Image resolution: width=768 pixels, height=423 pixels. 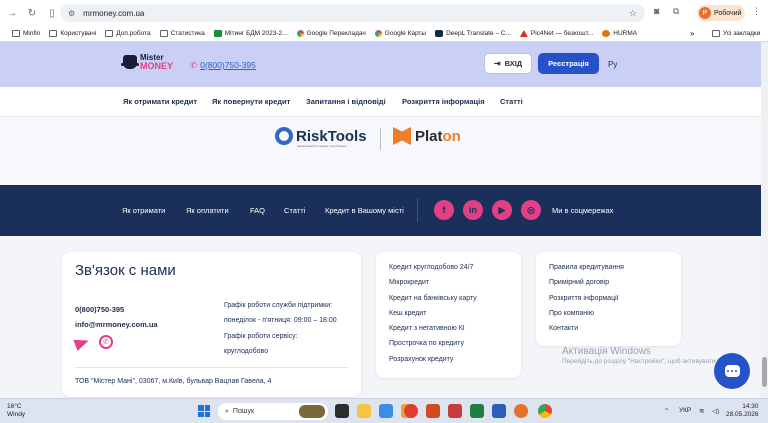 What do you see at coordinates (545, 411) in the screenshot?
I see `chrome-icon` at bounding box center [545, 411].